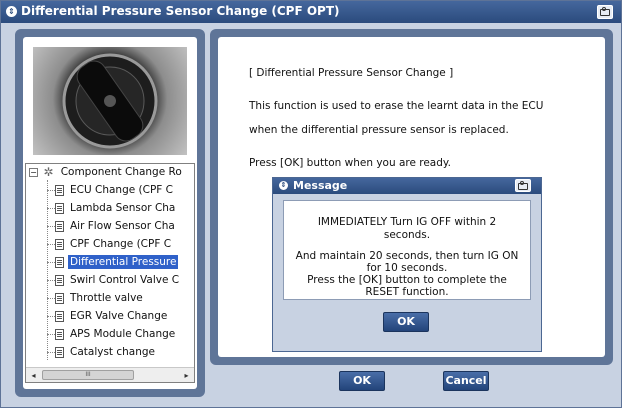 The height and width of the screenshot is (408, 622). I want to click on tree-item-catalyst-change: Catalyst change, so click(102, 355).